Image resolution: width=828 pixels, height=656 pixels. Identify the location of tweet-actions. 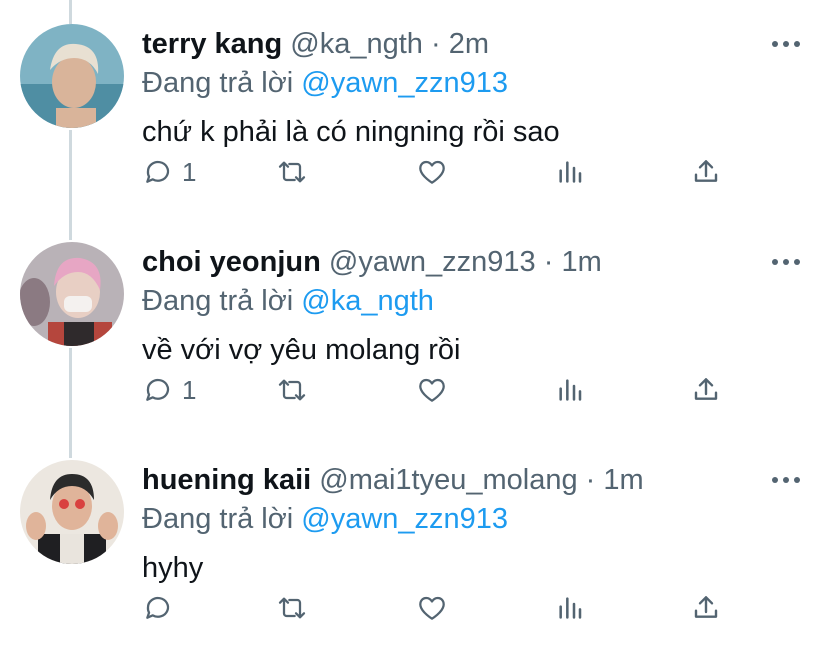
(442, 608).